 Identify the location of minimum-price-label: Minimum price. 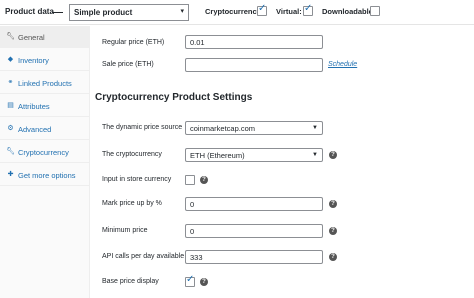
(125, 230).